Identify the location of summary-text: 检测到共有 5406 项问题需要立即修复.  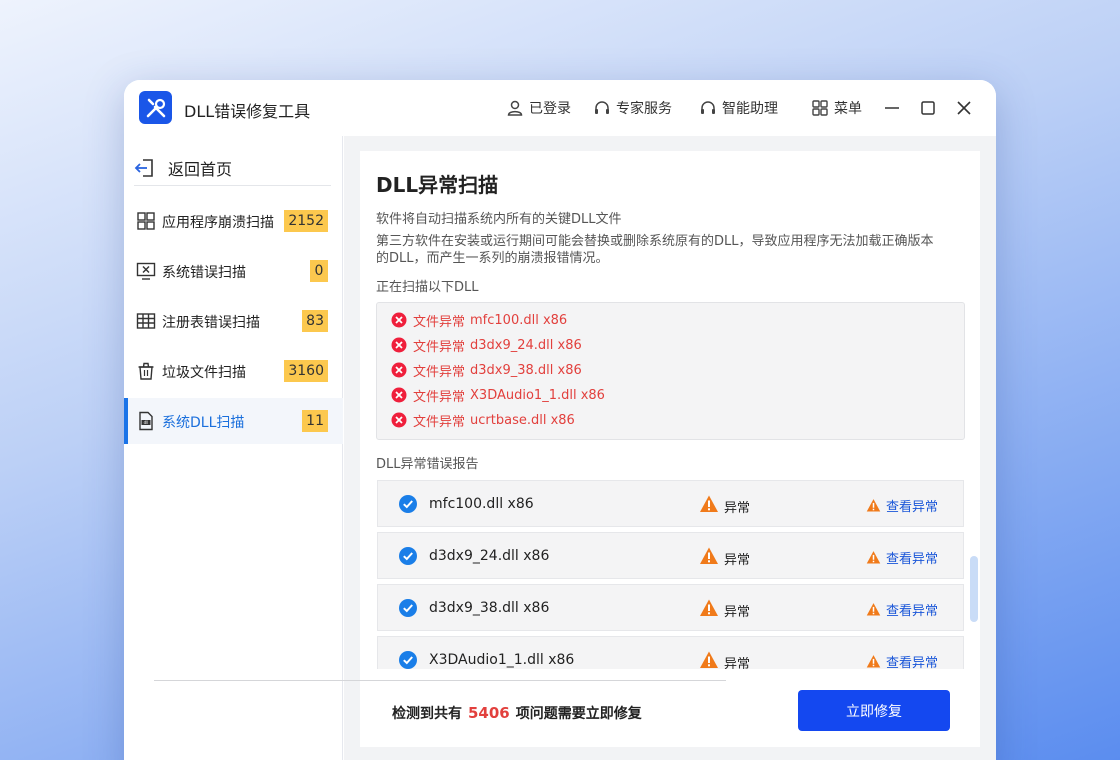
(517, 713).